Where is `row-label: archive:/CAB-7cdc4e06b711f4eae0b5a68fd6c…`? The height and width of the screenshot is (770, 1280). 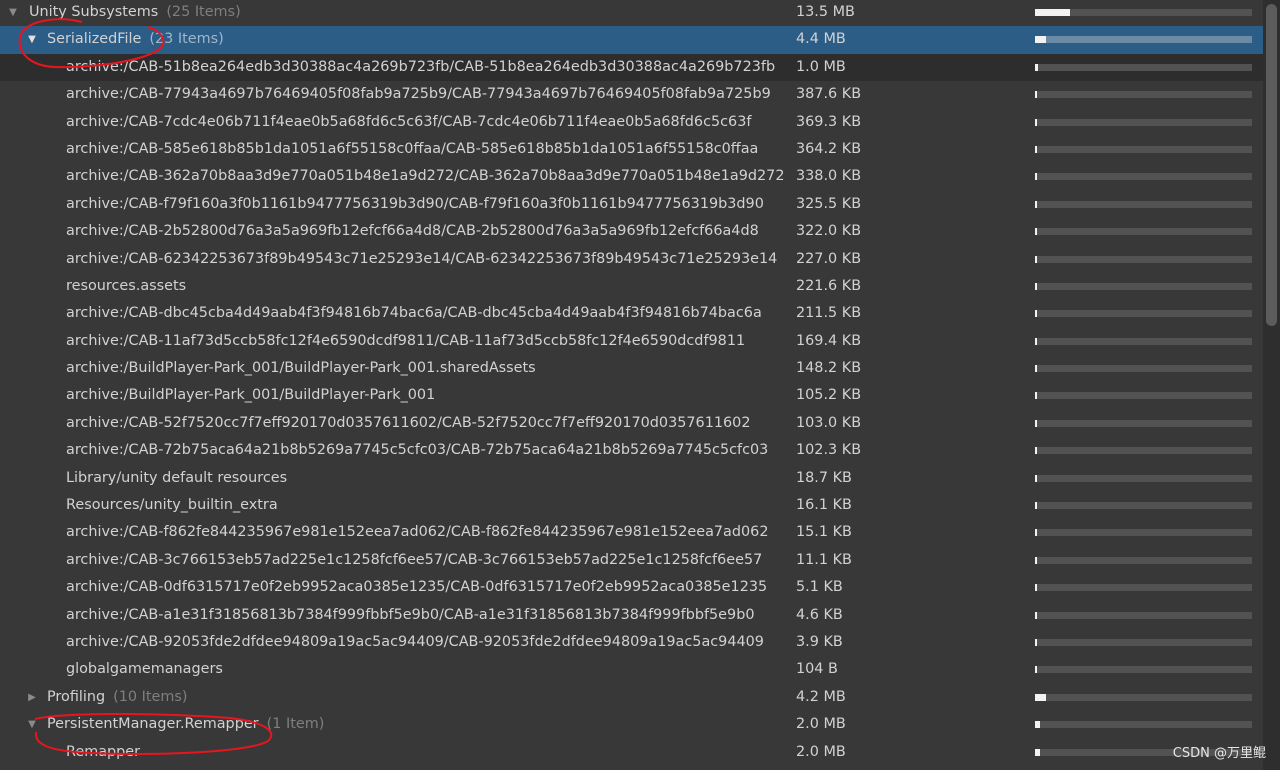 row-label: archive:/CAB-7cdc4e06b711f4eae0b5a68fd6c… is located at coordinates (409, 121).